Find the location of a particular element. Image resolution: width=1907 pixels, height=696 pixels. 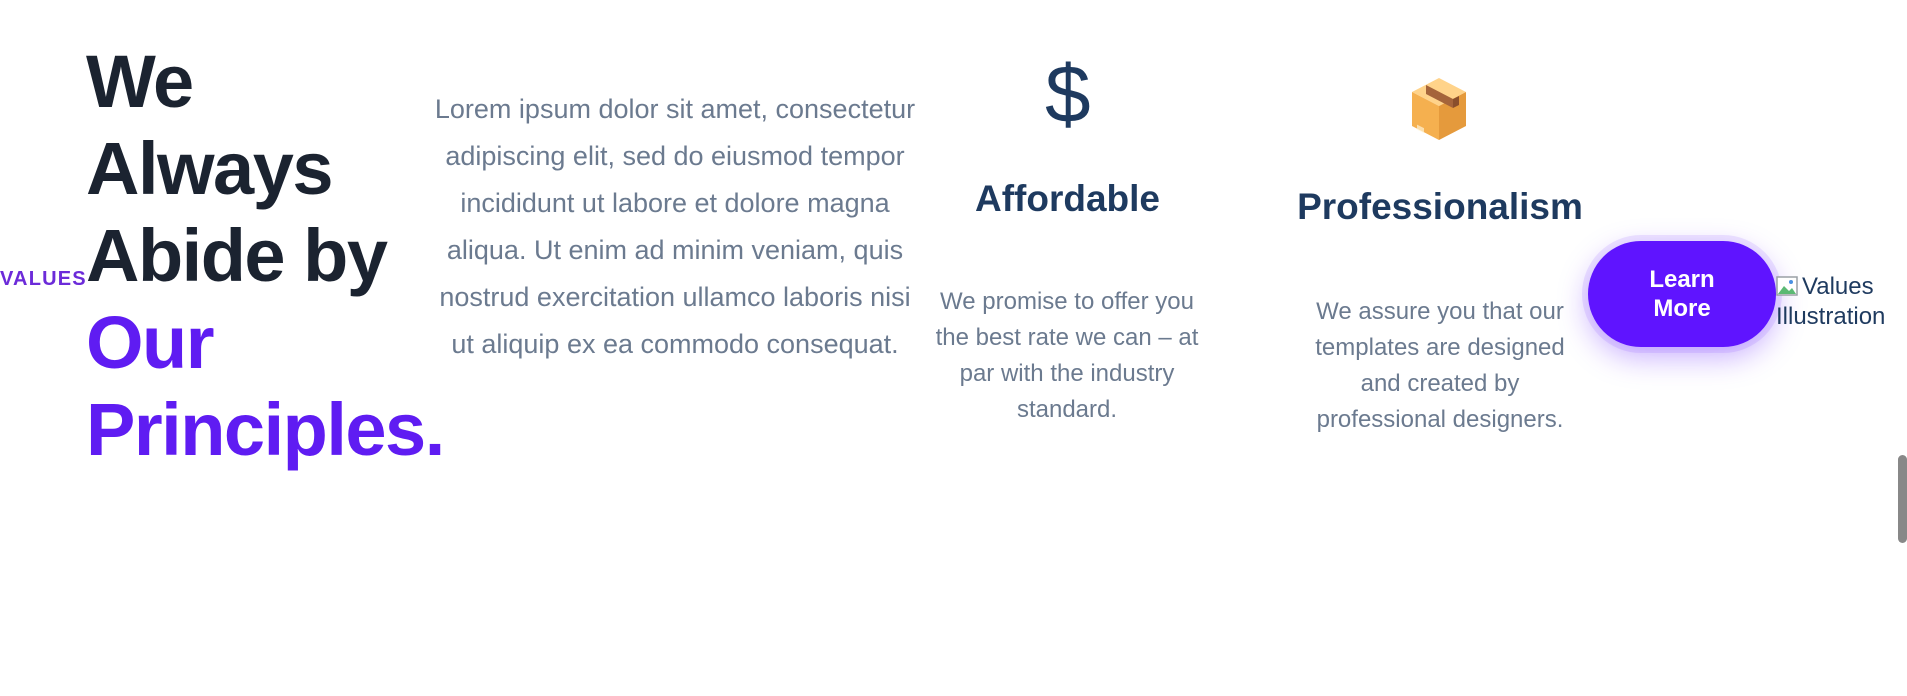

package-box-icon is located at coordinates (1439, 109).